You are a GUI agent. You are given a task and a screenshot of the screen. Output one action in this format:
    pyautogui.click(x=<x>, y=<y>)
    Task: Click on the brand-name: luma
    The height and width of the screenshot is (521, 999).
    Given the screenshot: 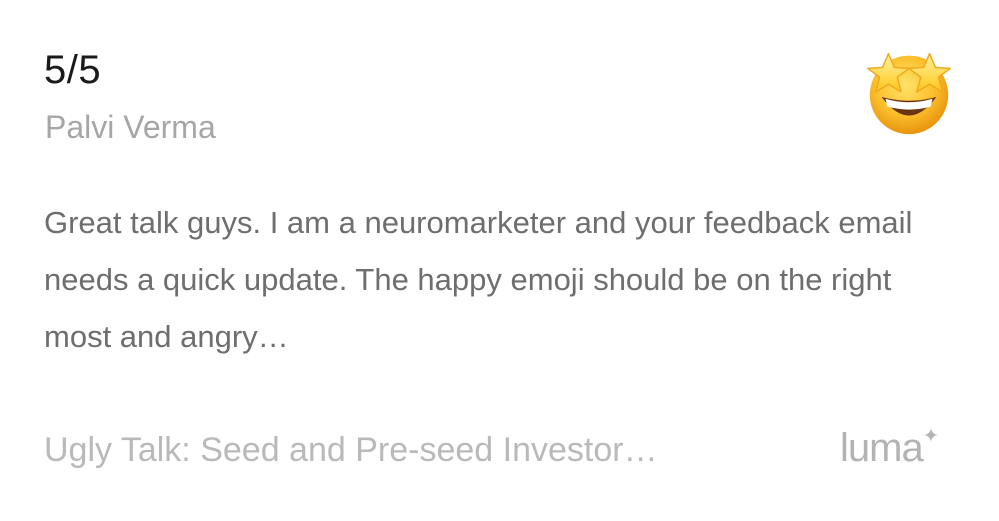 What is the action you would take?
    pyautogui.click(x=882, y=448)
    